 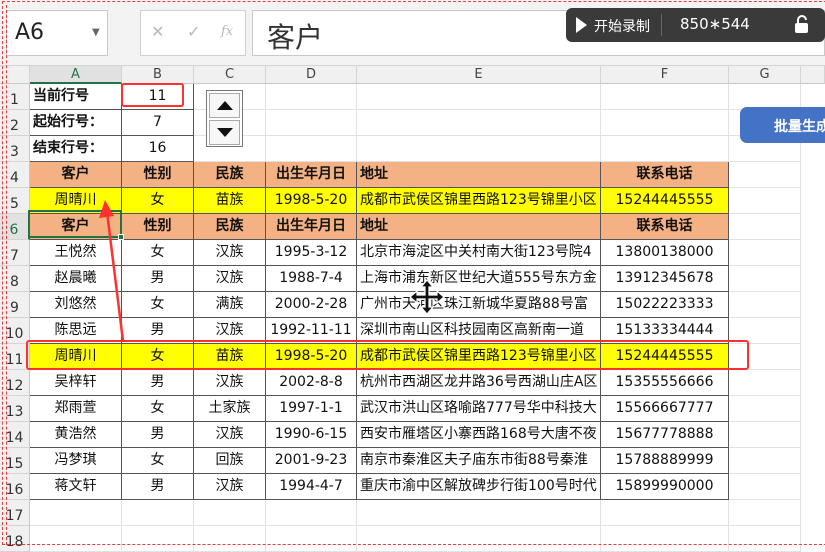 What do you see at coordinates (311, 279) in the screenshot?
I see `record-birthdate: 1988-7-4` at bounding box center [311, 279].